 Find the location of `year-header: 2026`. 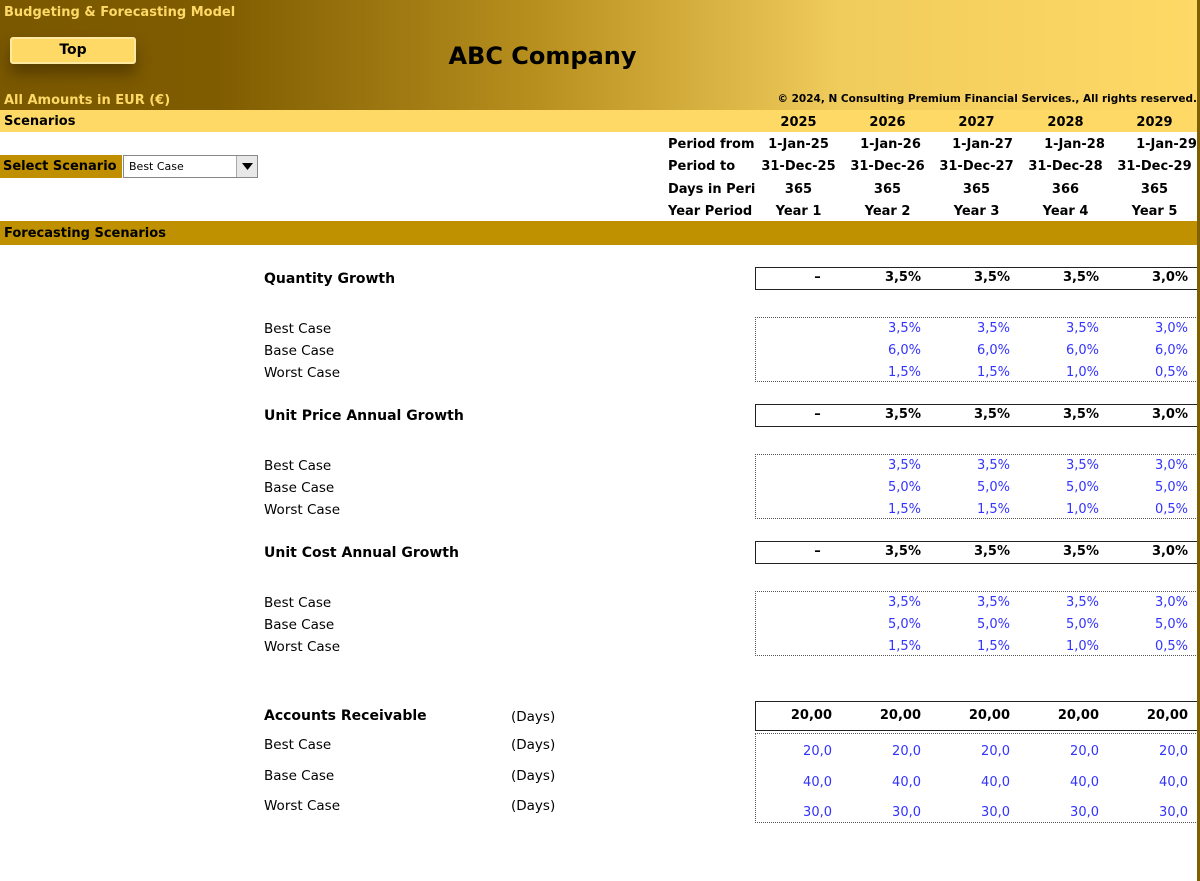

year-header: 2026 is located at coordinates (887, 122).